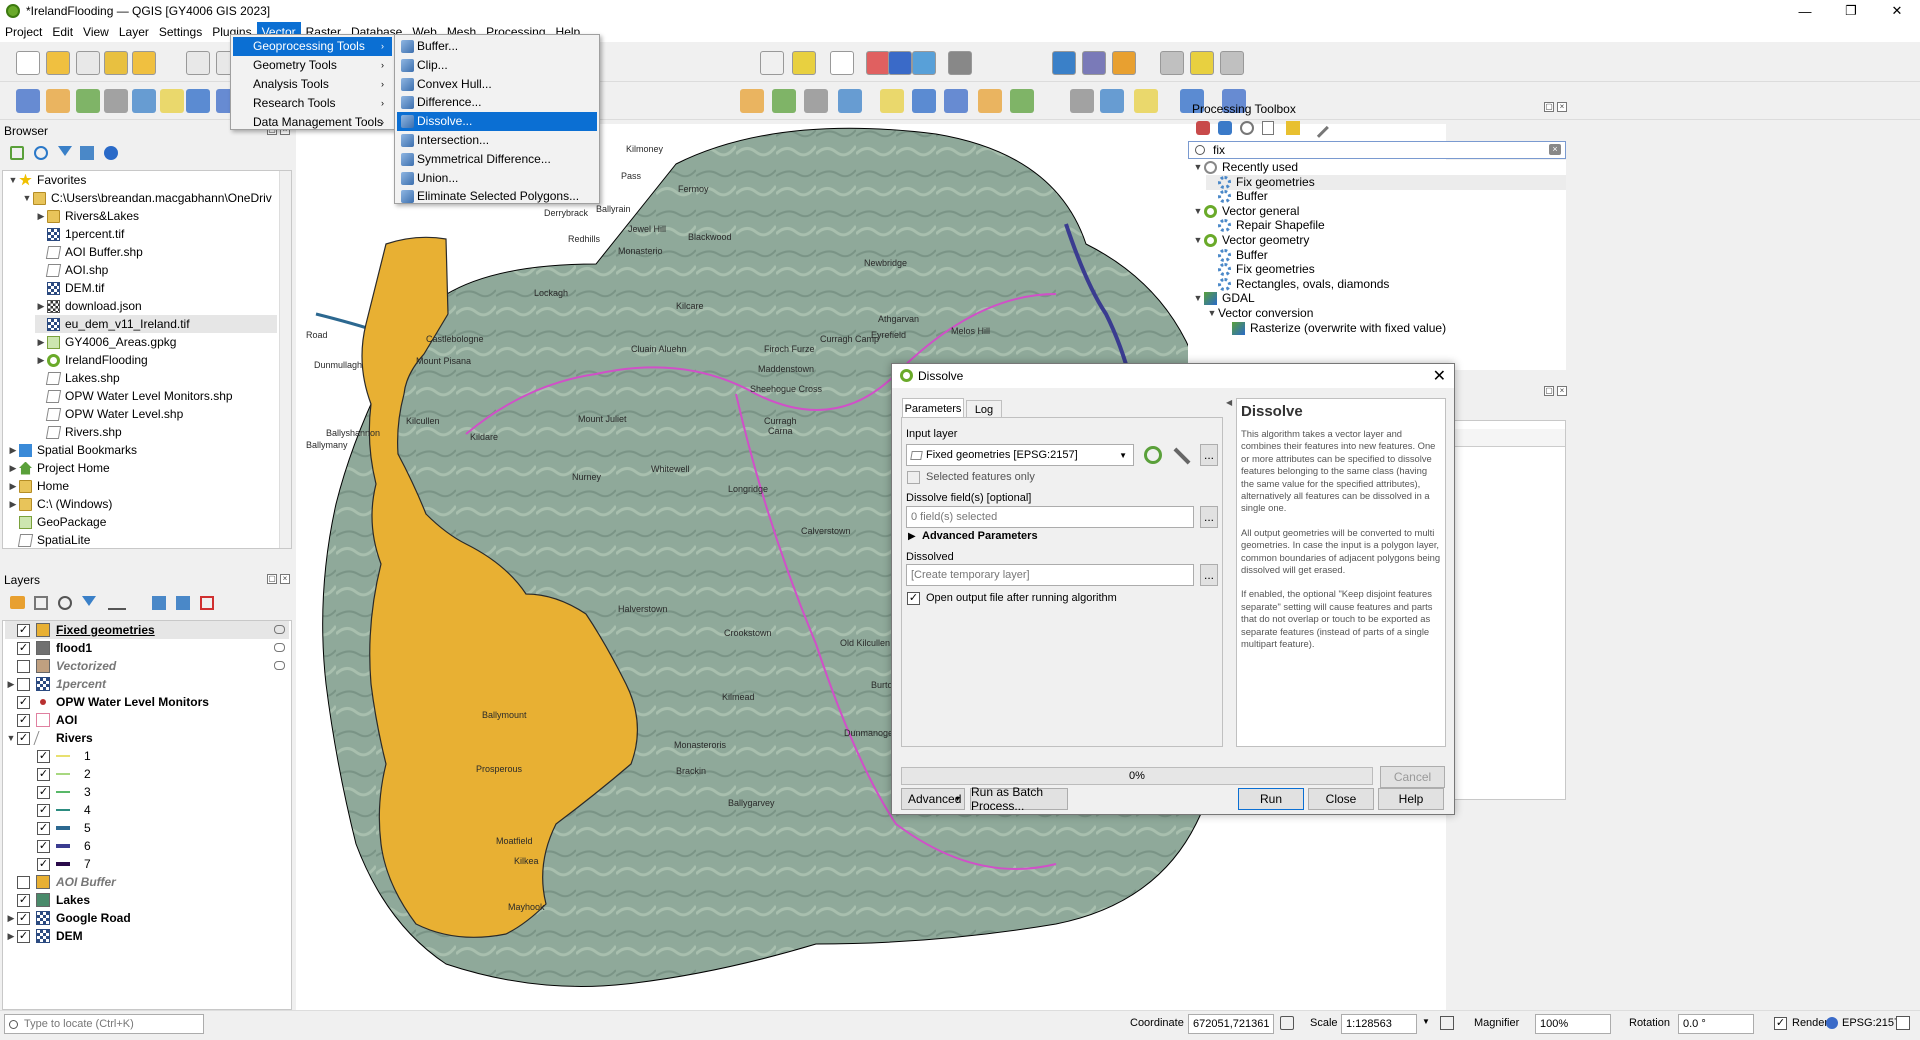  What do you see at coordinates (1341, 799) in the screenshot?
I see `close-button: Close` at bounding box center [1341, 799].